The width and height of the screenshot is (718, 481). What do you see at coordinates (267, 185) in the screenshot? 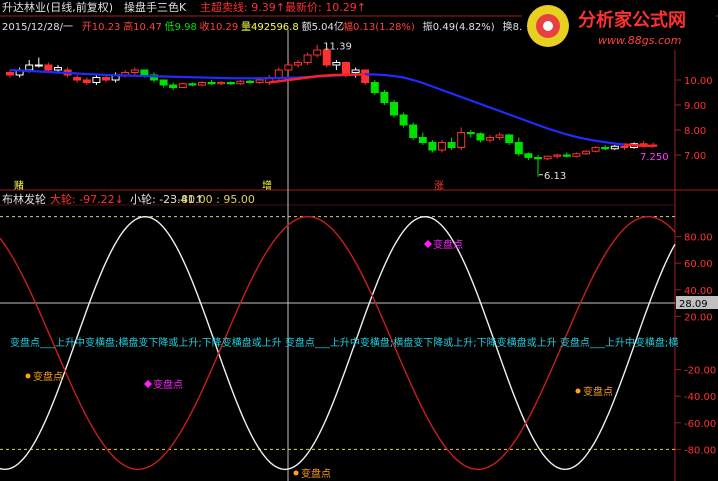
I see `signal-marker: 增` at bounding box center [267, 185].